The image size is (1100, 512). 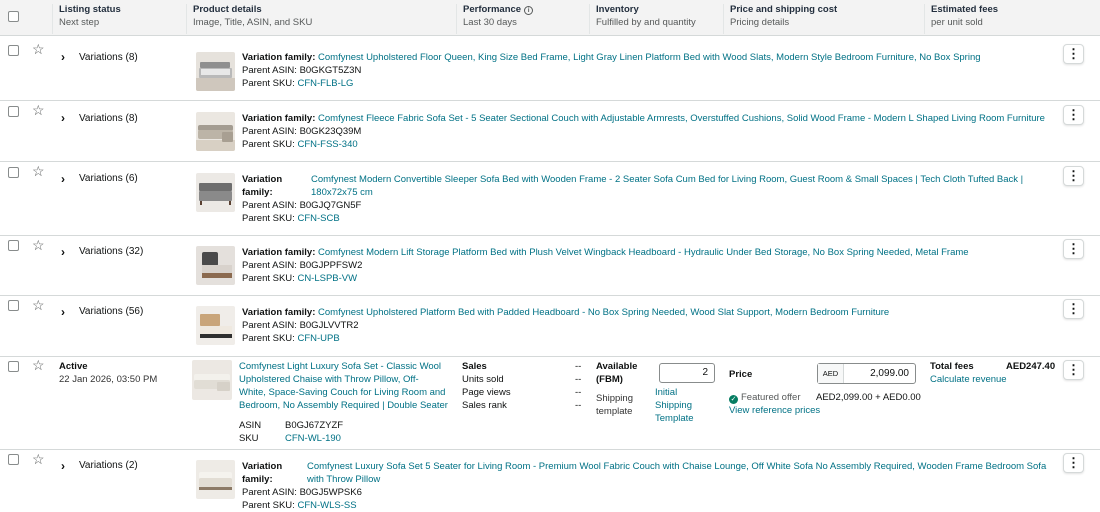 I want to click on shipping-template-link-line2: Shipping, so click(x=673, y=405).